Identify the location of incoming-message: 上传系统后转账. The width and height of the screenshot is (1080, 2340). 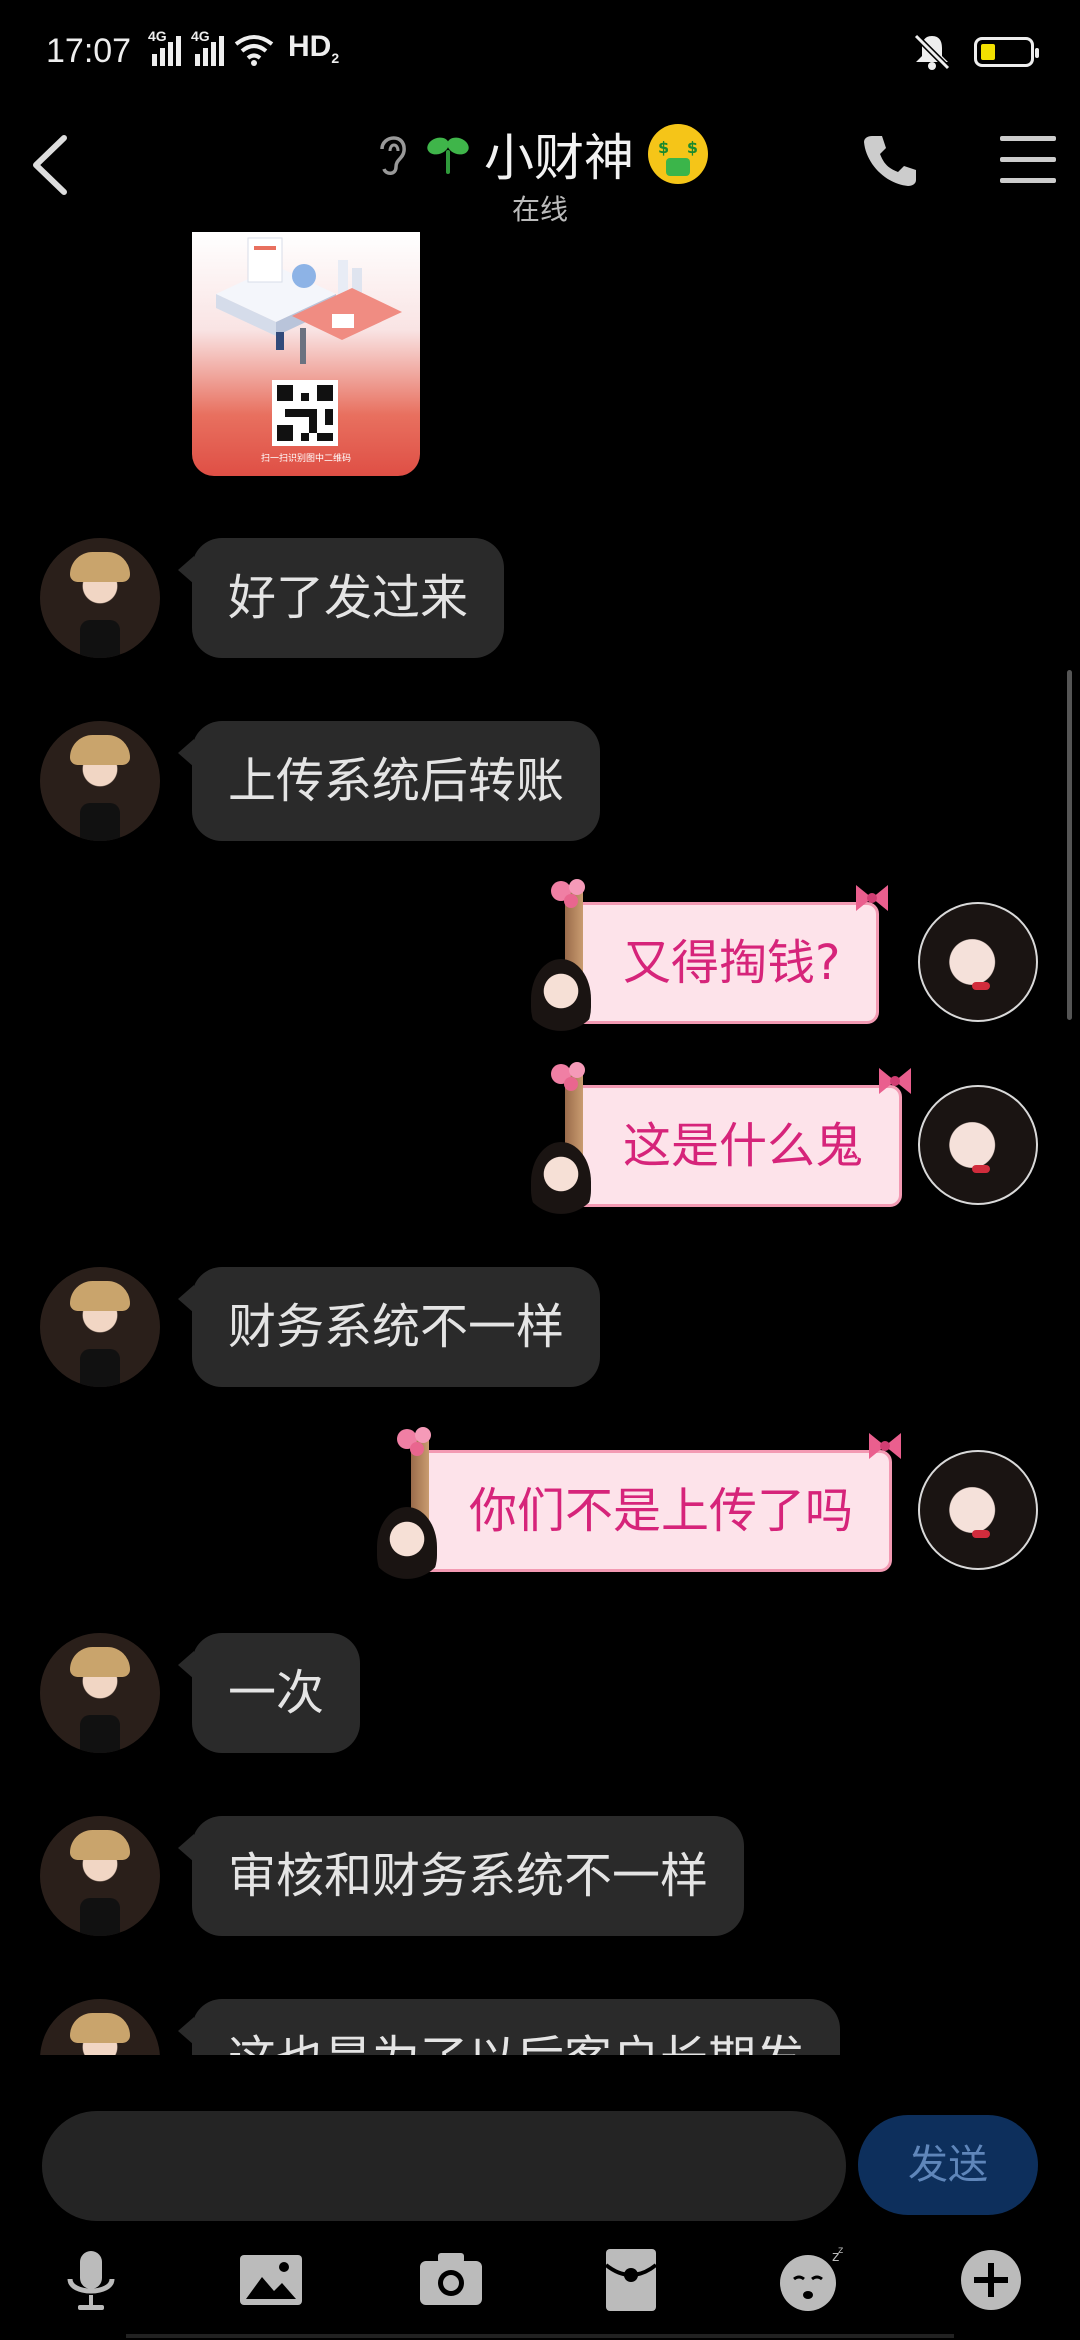
(389, 781).